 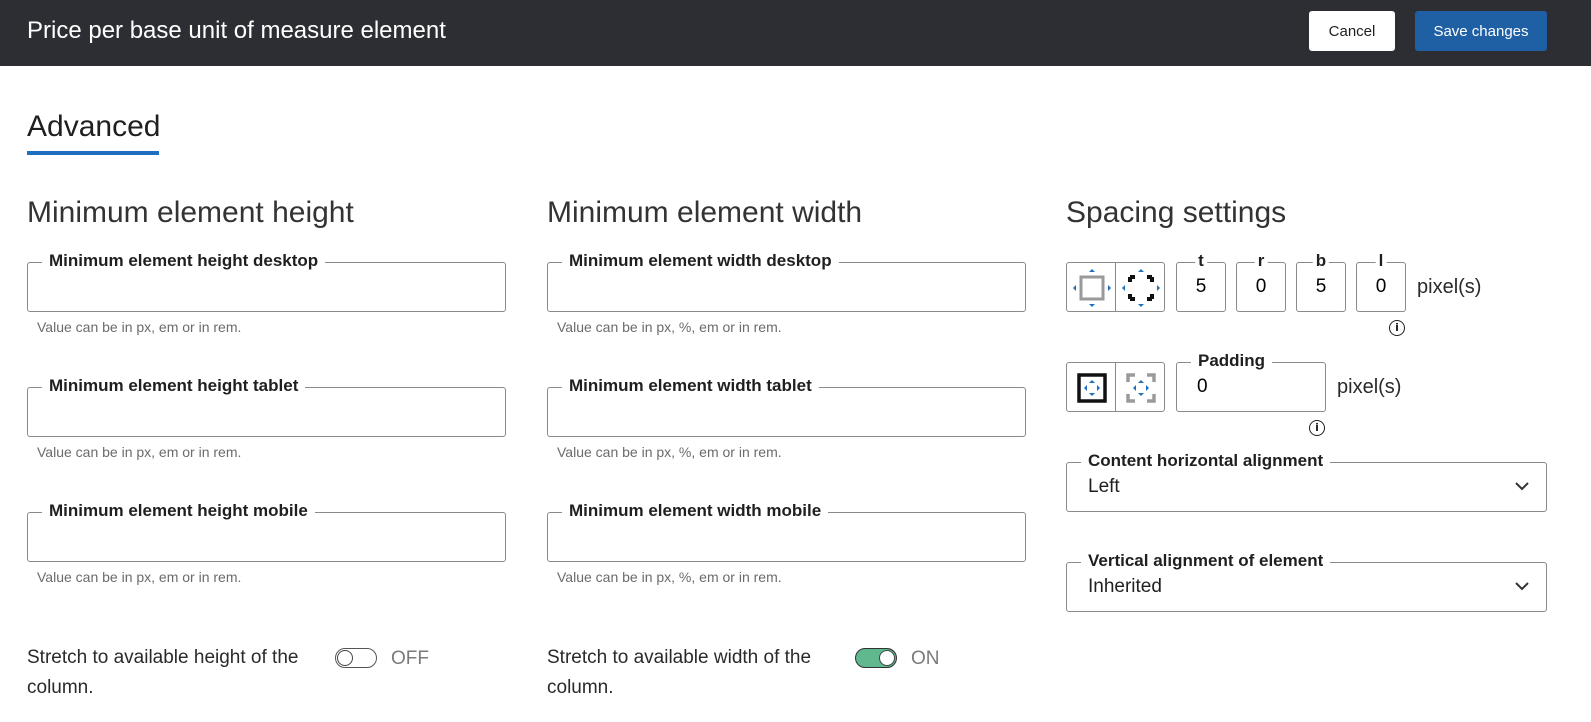 I want to click on save-changes-button: Save changes, so click(x=1481, y=31).